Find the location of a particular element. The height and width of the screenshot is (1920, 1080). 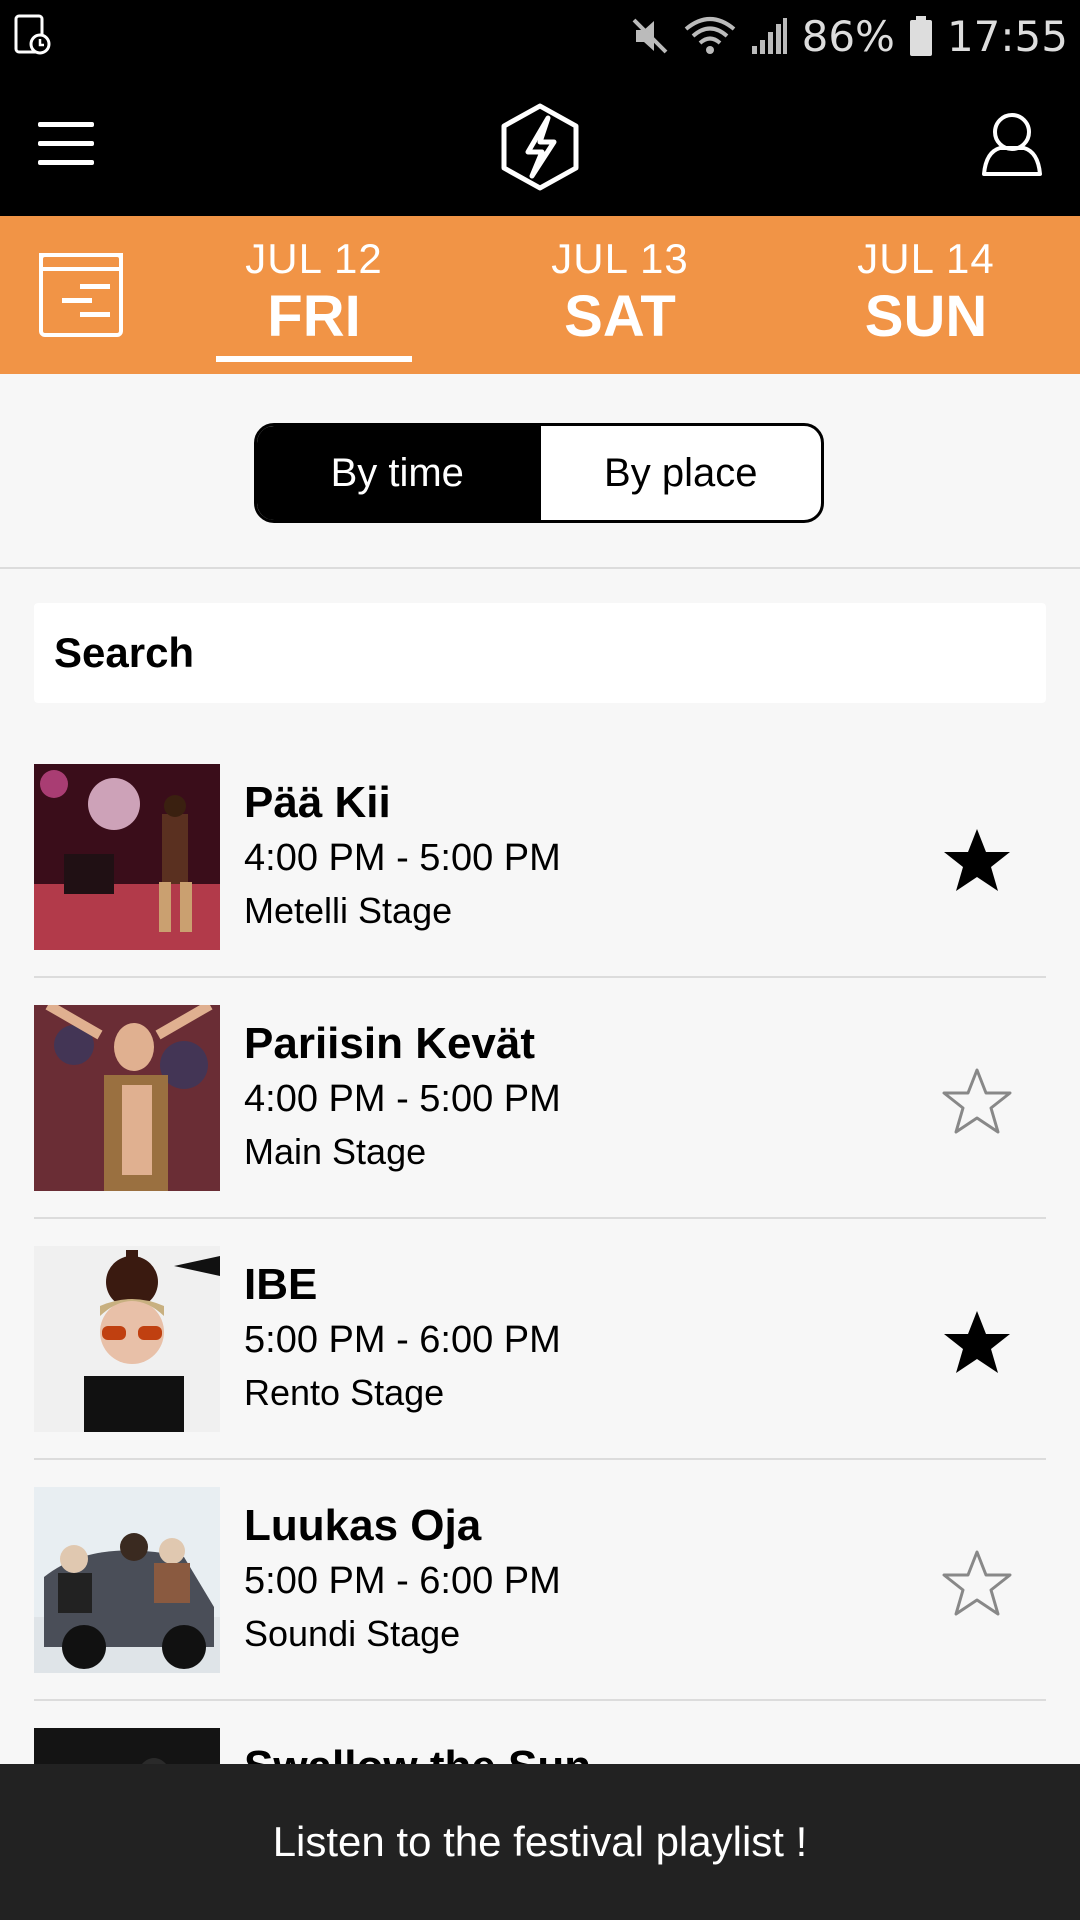

date-tabs: JUL 12 FRI JUL 13 SAT JUL 14 SUN is located at coordinates (540, 295).